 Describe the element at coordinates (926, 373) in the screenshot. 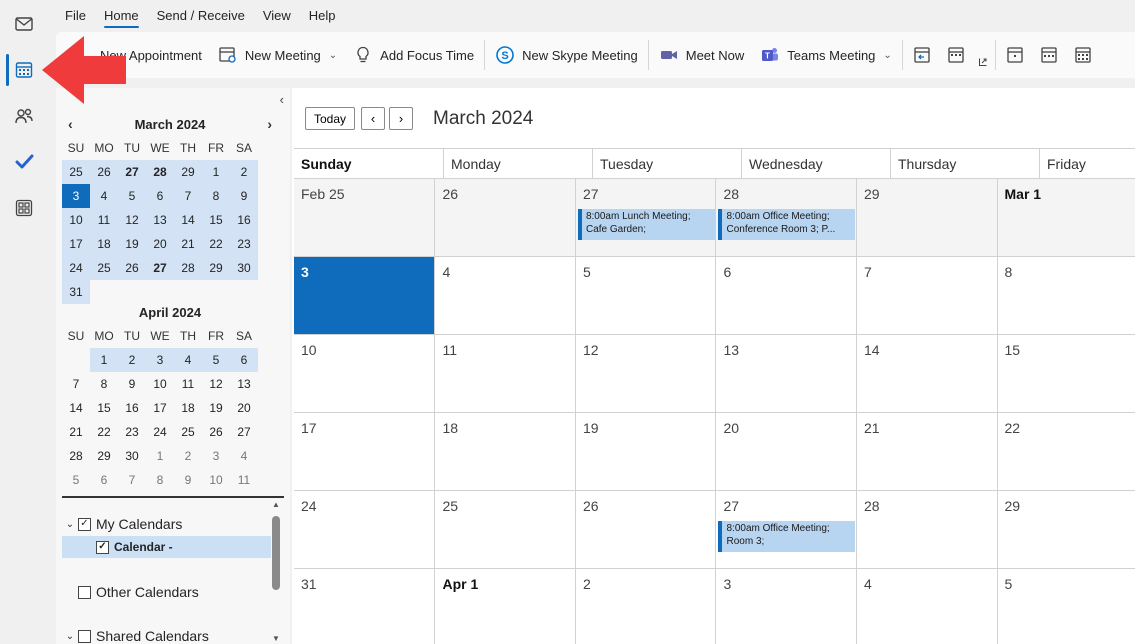

I see `day-cell: 14` at that location.